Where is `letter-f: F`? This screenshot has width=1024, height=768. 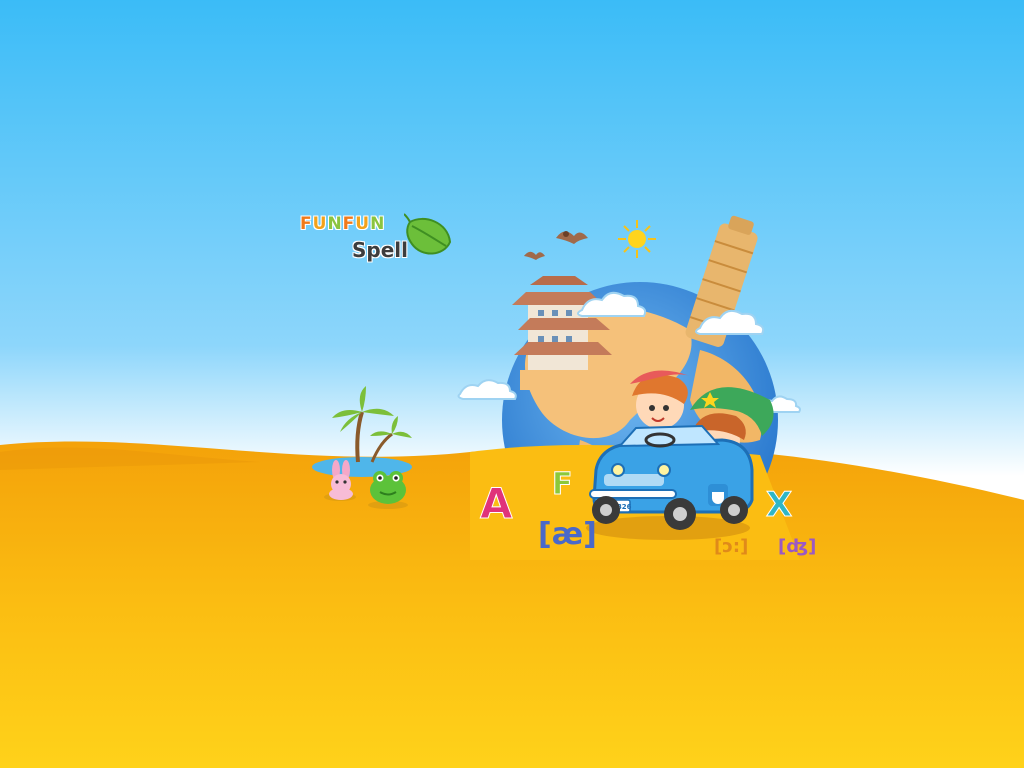 letter-f: F is located at coordinates (562, 484).